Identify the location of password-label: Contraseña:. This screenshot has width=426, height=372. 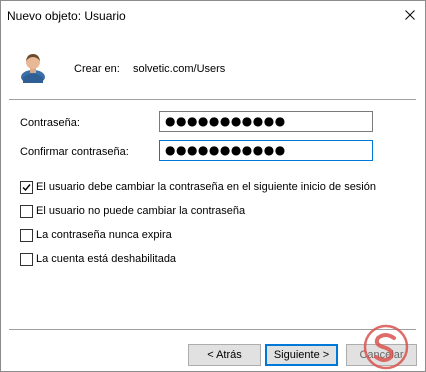
(50, 123).